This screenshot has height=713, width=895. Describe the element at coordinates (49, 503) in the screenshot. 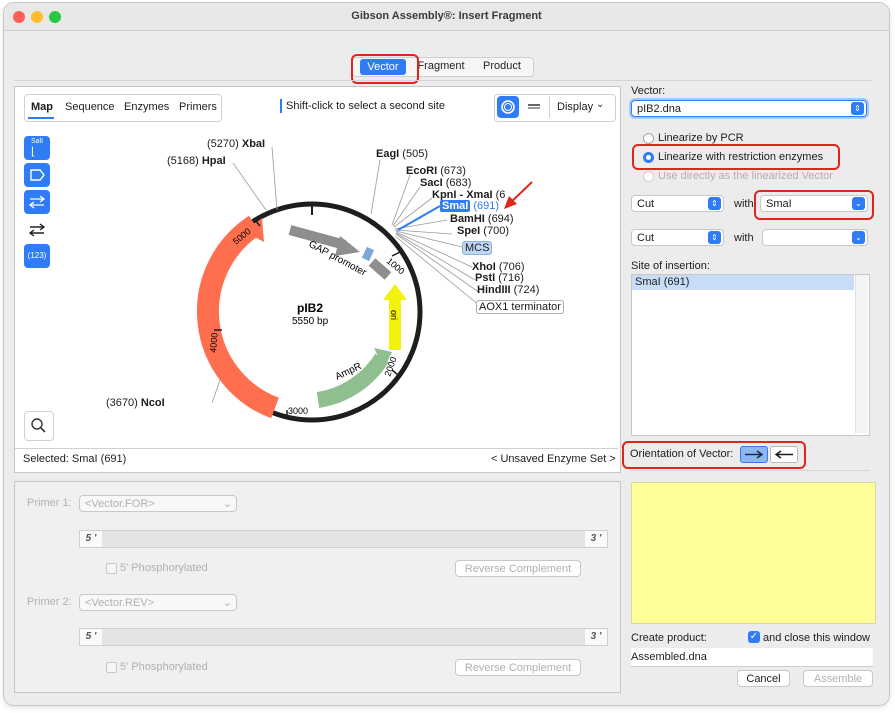

I see `primer1-label: Primer 1:` at that location.